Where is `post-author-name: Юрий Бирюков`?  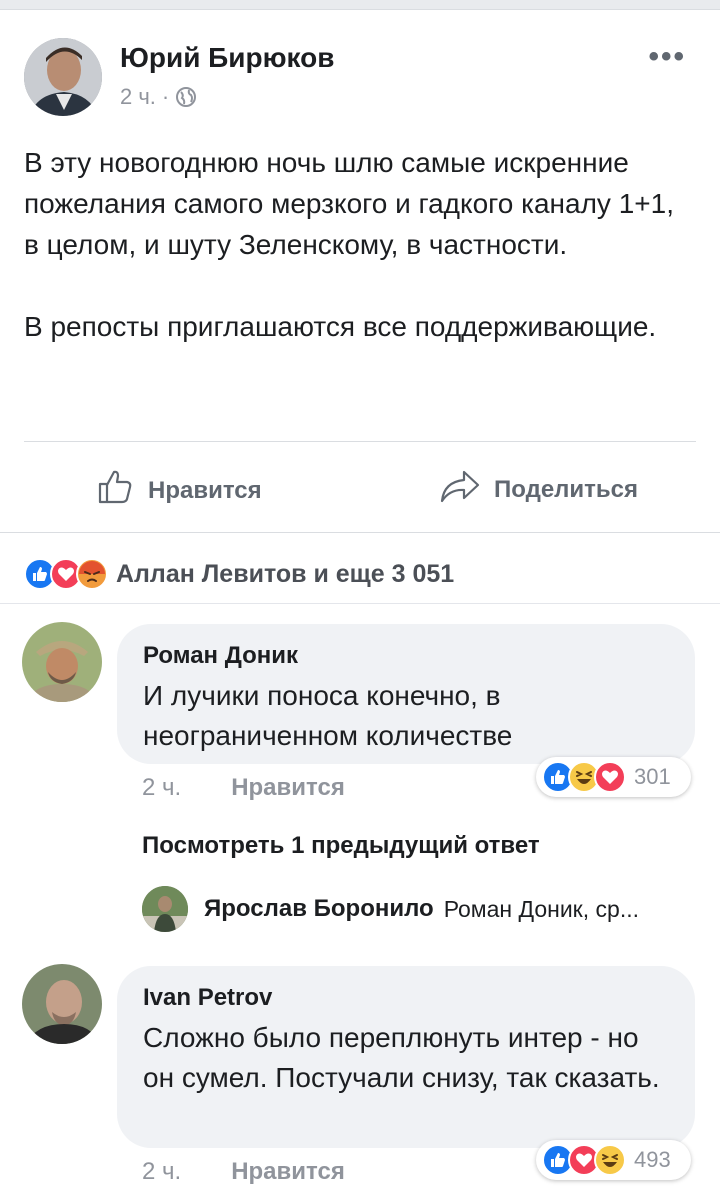 post-author-name: Юрий Бирюков is located at coordinates (227, 58).